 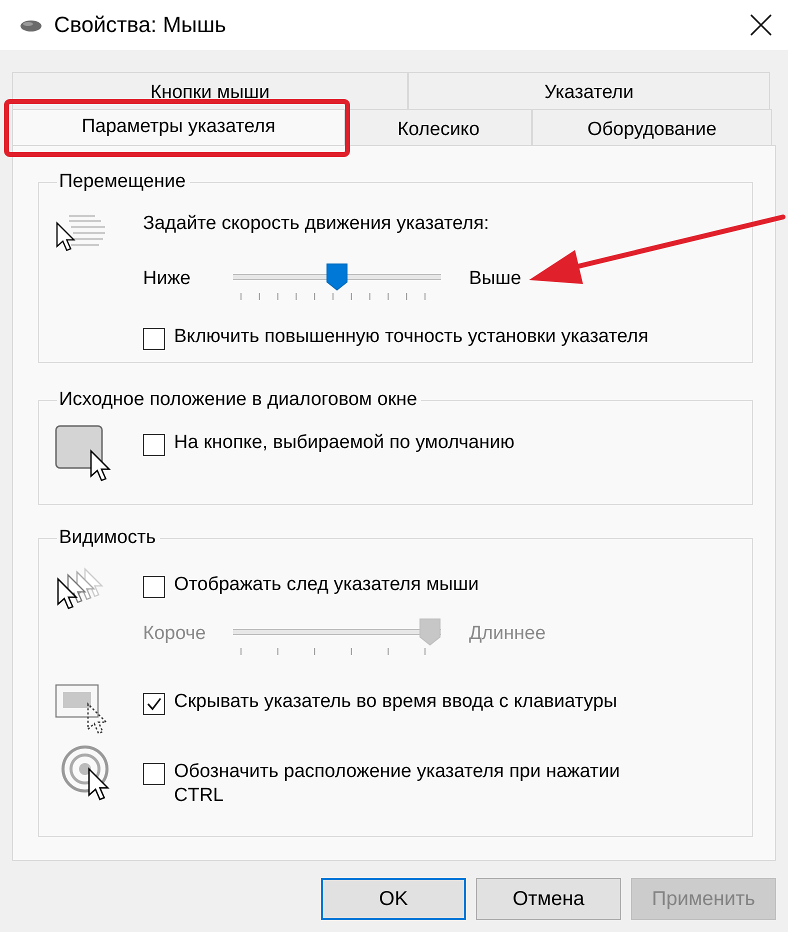 What do you see at coordinates (316, 224) in the screenshot?
I see `speed-prompt: Задайте скорость движения указателя:` at bounding box center [316, 224].